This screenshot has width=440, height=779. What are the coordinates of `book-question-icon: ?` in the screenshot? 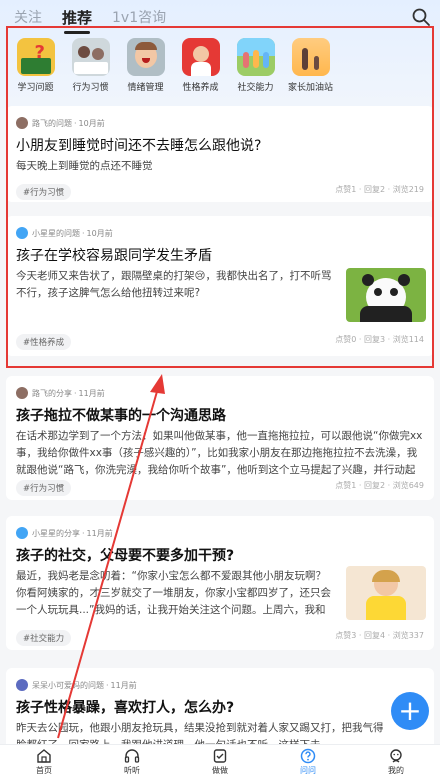 It's located at (35, 57).